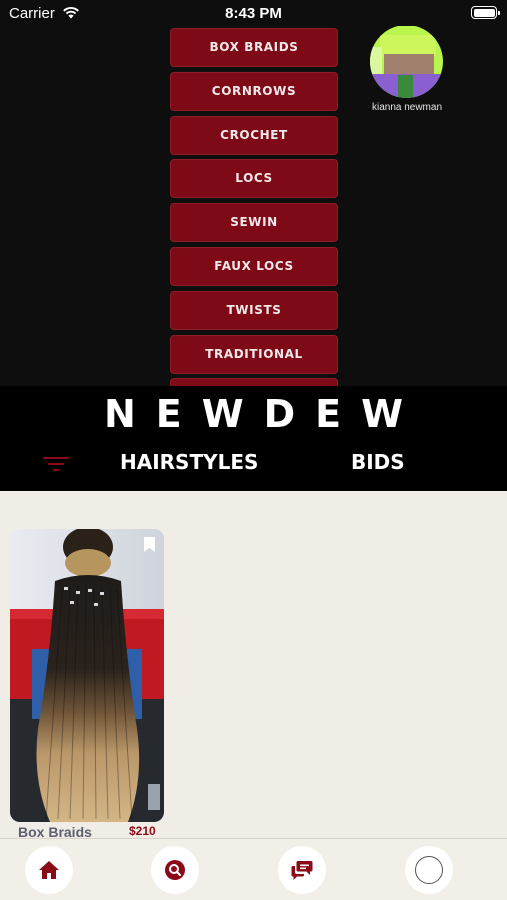 The height and width of the screenshot is (900, 507). I want to click on category-button-box-braids: BOX BRAIDS, so click(254, 47).